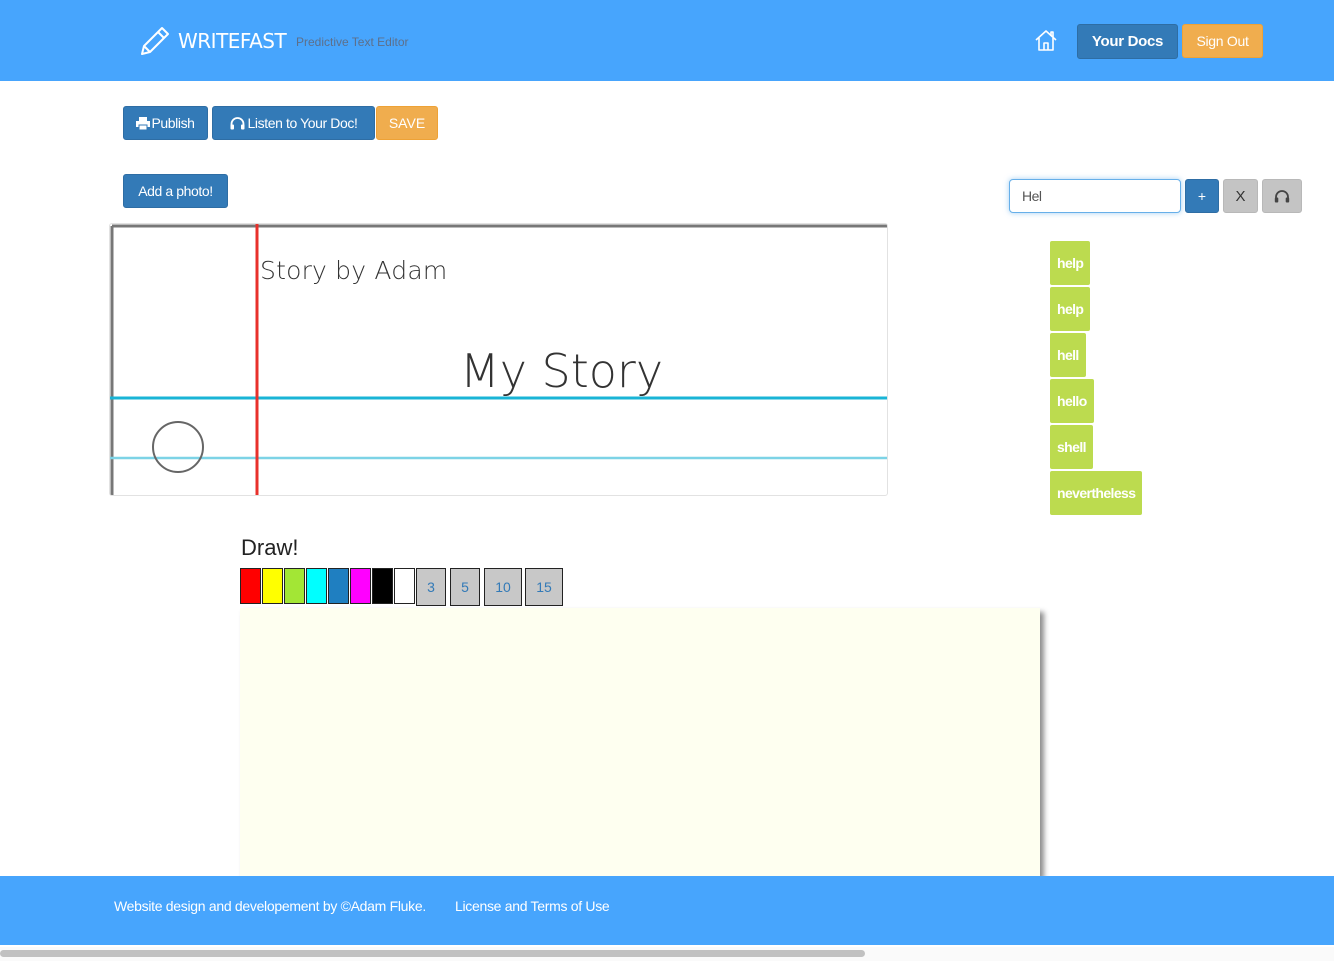 Image resolution: width=1334 pixels, height=961 pixels. I want to click on color-swatch-yellow, so click(272, 586).